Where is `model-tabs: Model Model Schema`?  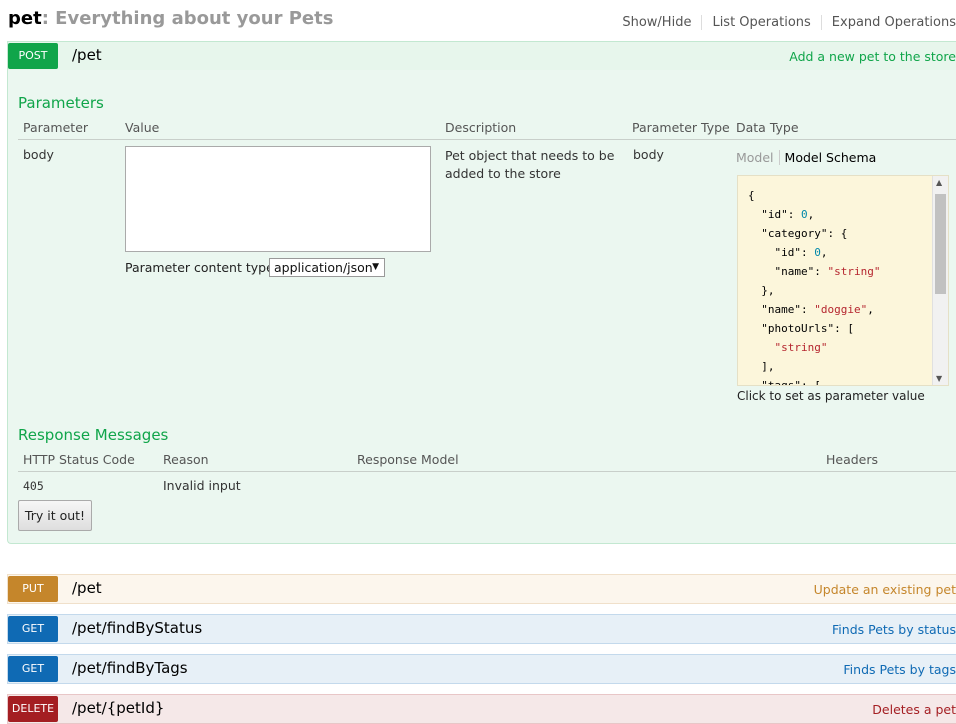 model-tabs: Model Model Schema is located at coordinates (808, 157).